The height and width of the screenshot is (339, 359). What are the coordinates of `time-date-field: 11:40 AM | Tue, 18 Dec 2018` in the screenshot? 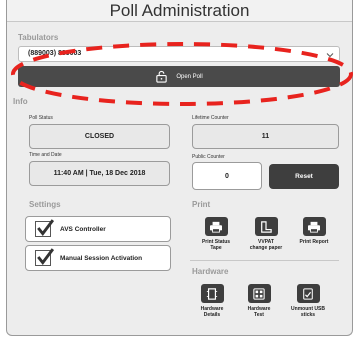 It's located at (99, 173).